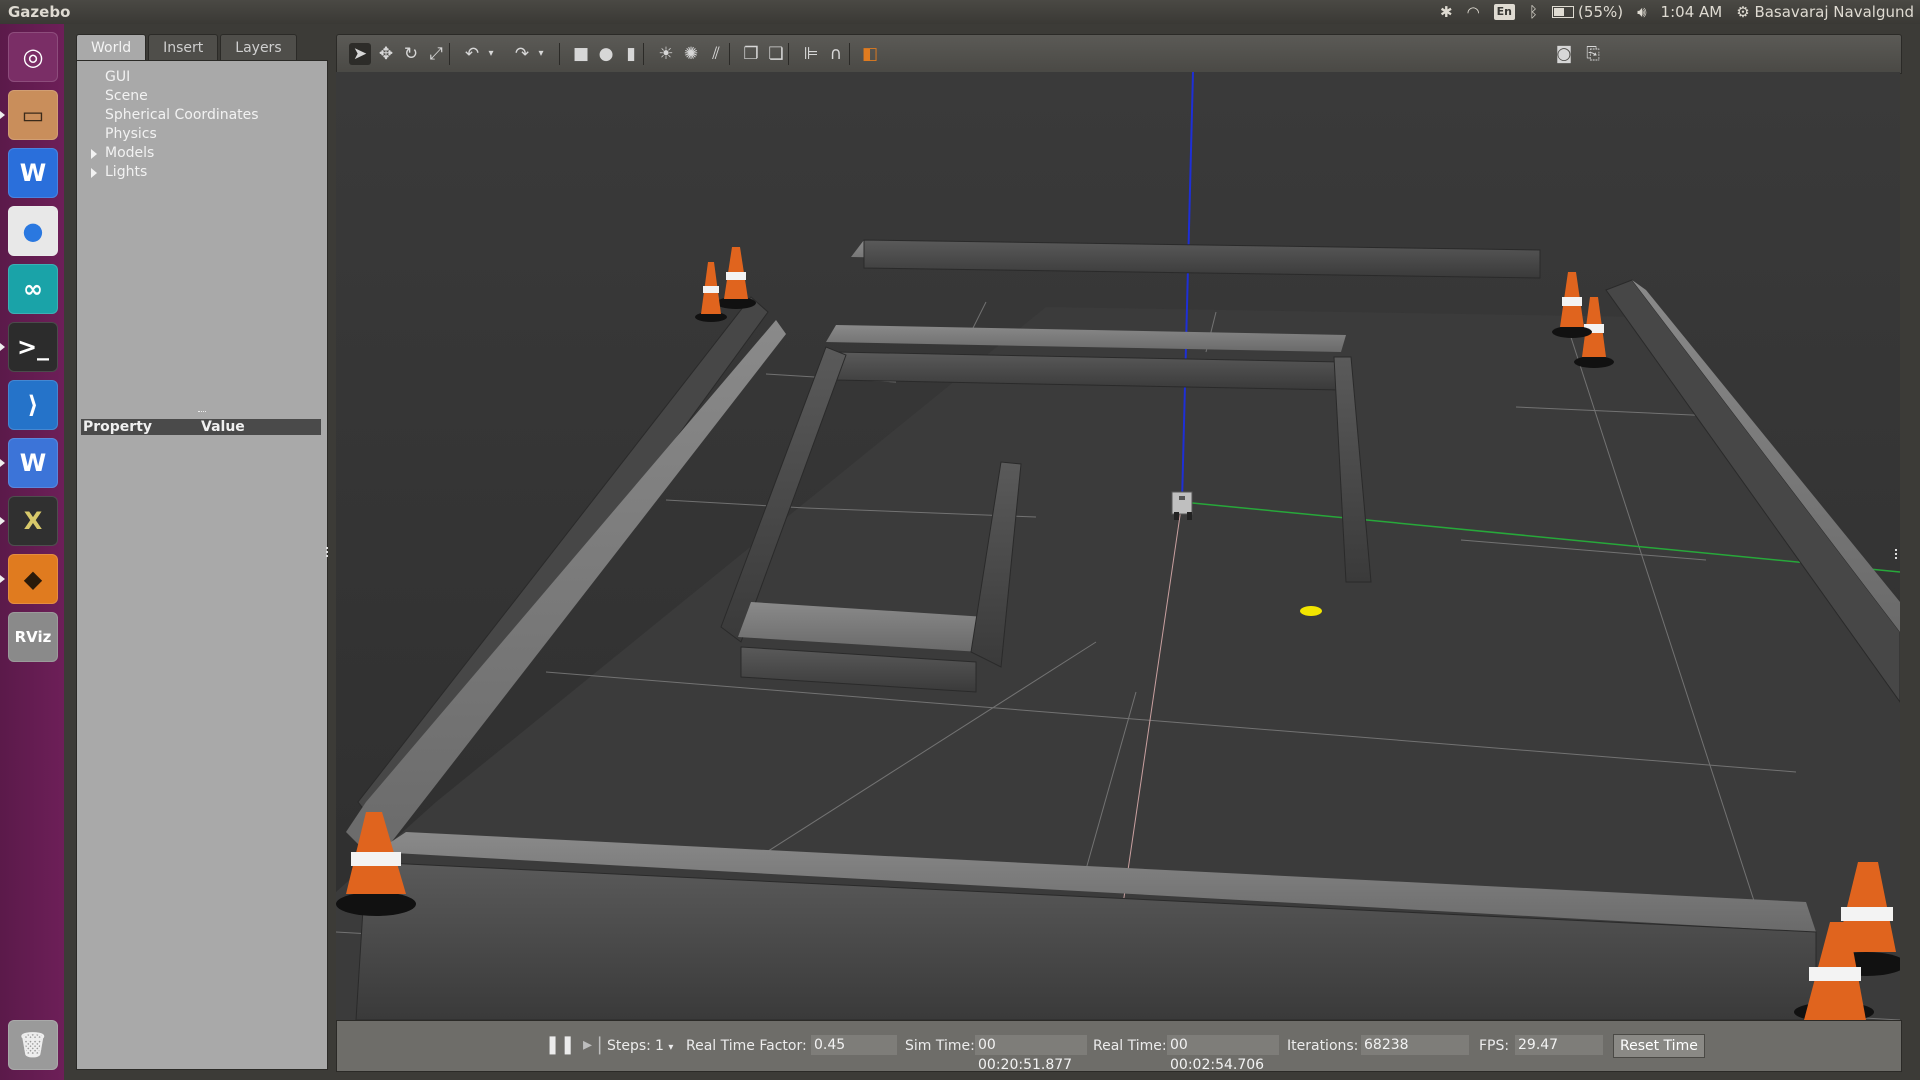 The width and height of the screenshot is (1920, 1080). What do you see at coordinates (1564, 54) in the screenshot?
I see `screenshot-icon: ◙` at bounding box center [1564, 54].